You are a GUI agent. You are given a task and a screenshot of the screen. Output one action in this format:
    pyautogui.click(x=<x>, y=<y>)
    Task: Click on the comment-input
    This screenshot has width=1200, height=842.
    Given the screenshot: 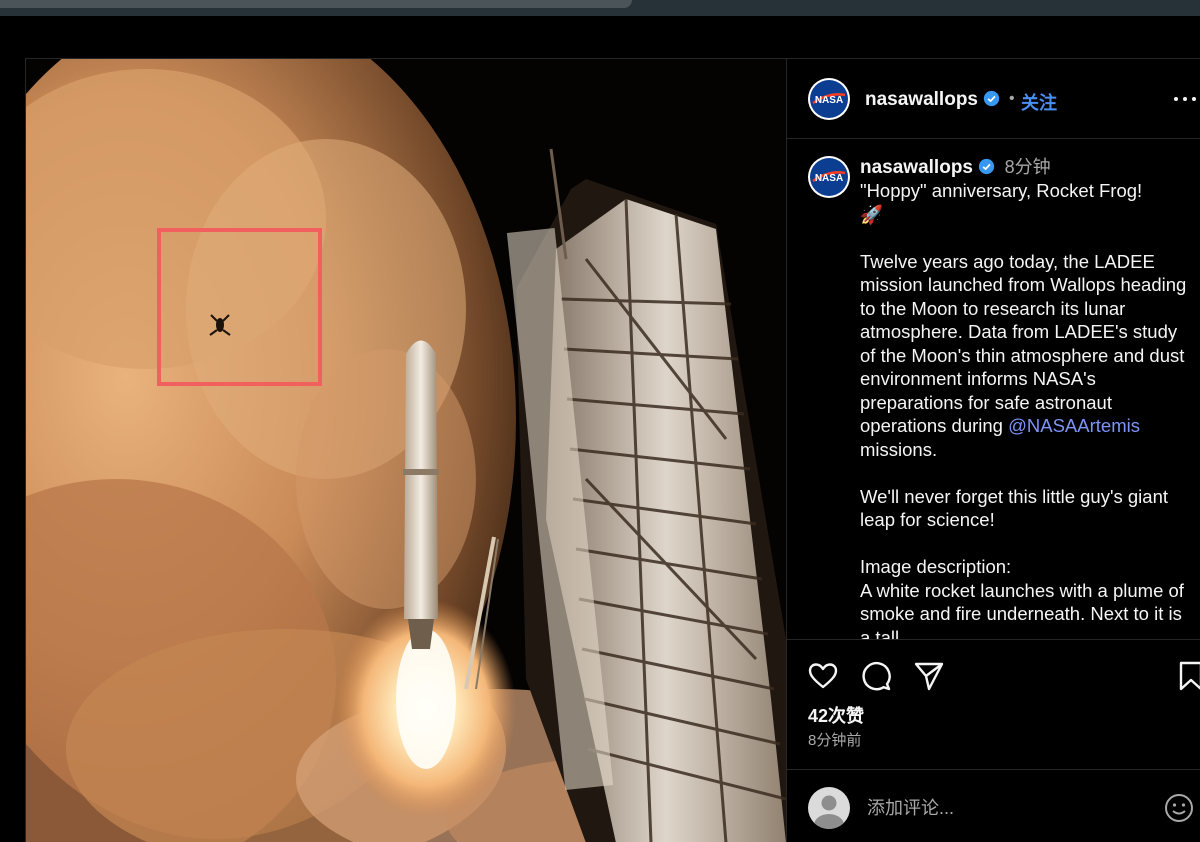 What is the action you would take?
    pyautogui.click(x=1012, y=808)
    